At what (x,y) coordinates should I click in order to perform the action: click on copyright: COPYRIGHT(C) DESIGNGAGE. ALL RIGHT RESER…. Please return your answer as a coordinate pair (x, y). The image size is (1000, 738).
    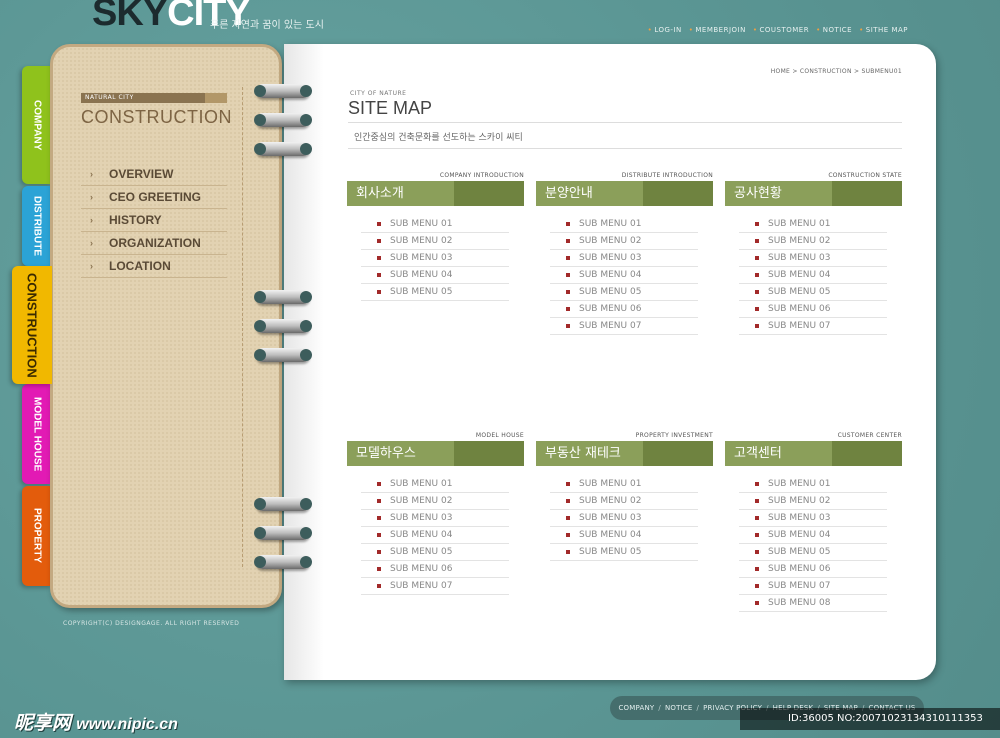
    Looking at the image, I should click on (151, 623).